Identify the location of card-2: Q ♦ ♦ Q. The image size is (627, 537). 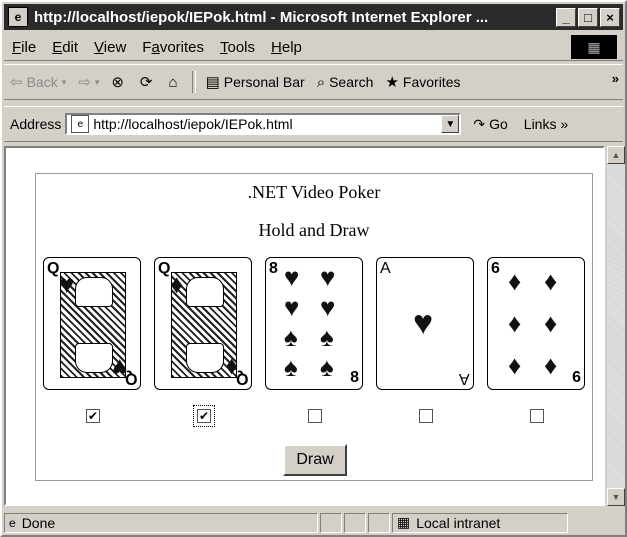
(203, 323).